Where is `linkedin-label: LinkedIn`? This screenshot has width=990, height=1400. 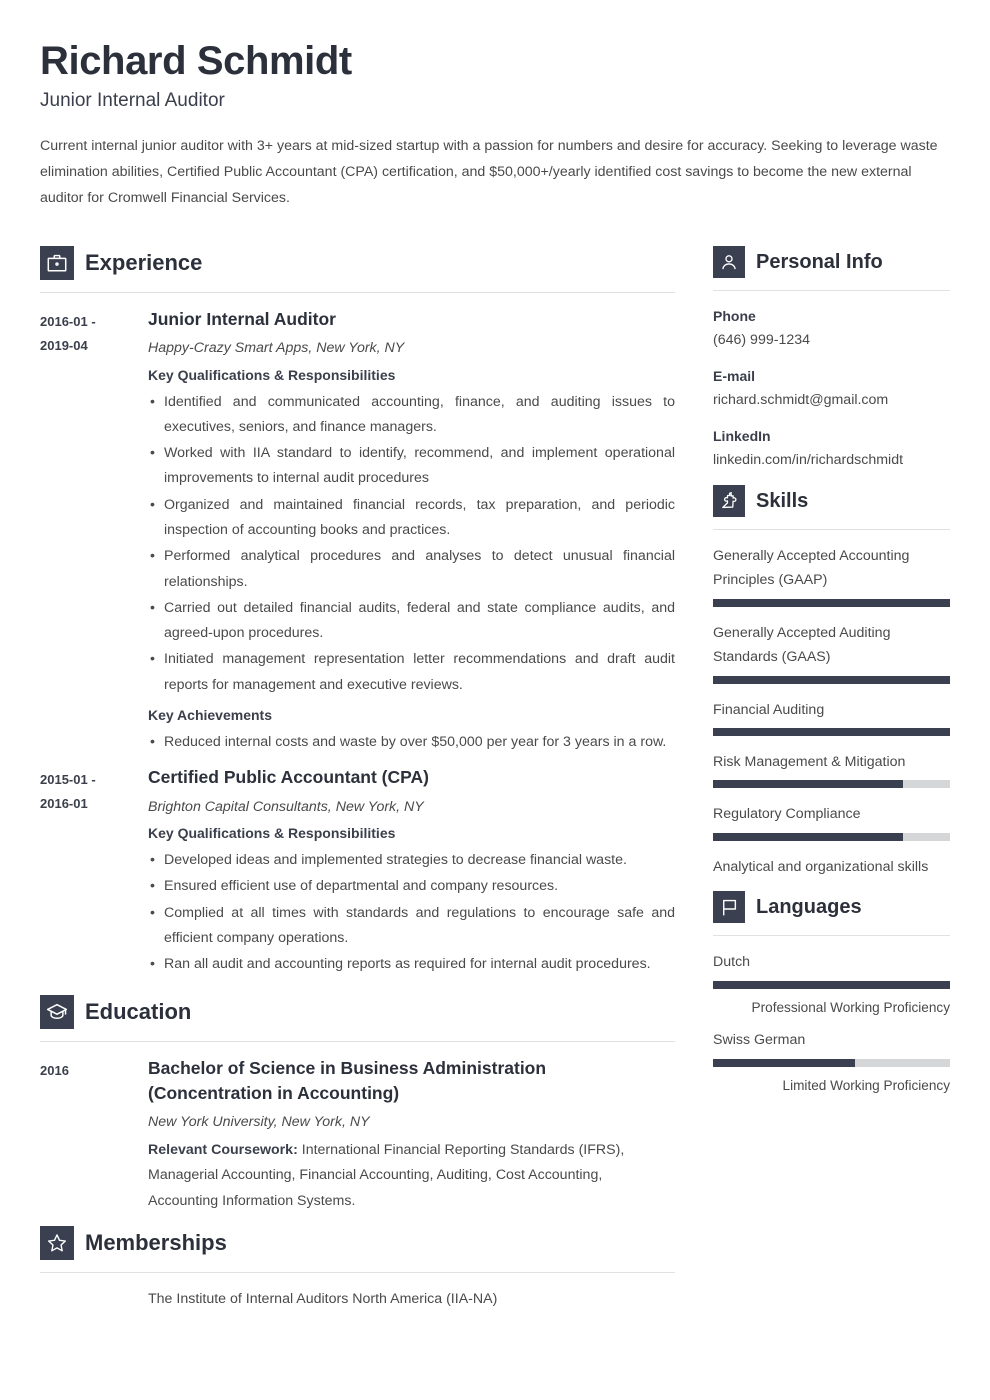
linkedin-label: LinkedIn is located at coordinates (742, 435).